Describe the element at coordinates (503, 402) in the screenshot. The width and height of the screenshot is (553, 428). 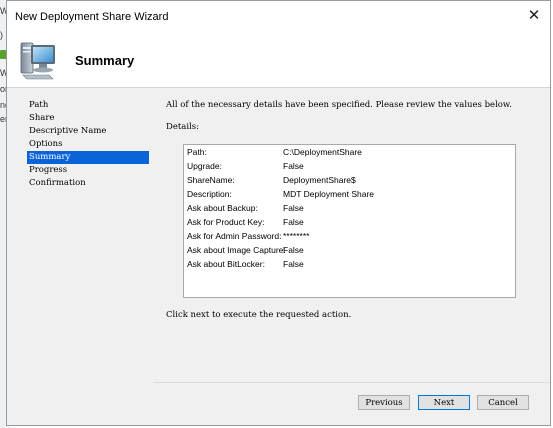
I see `cancel-button: Cancel` at that location.